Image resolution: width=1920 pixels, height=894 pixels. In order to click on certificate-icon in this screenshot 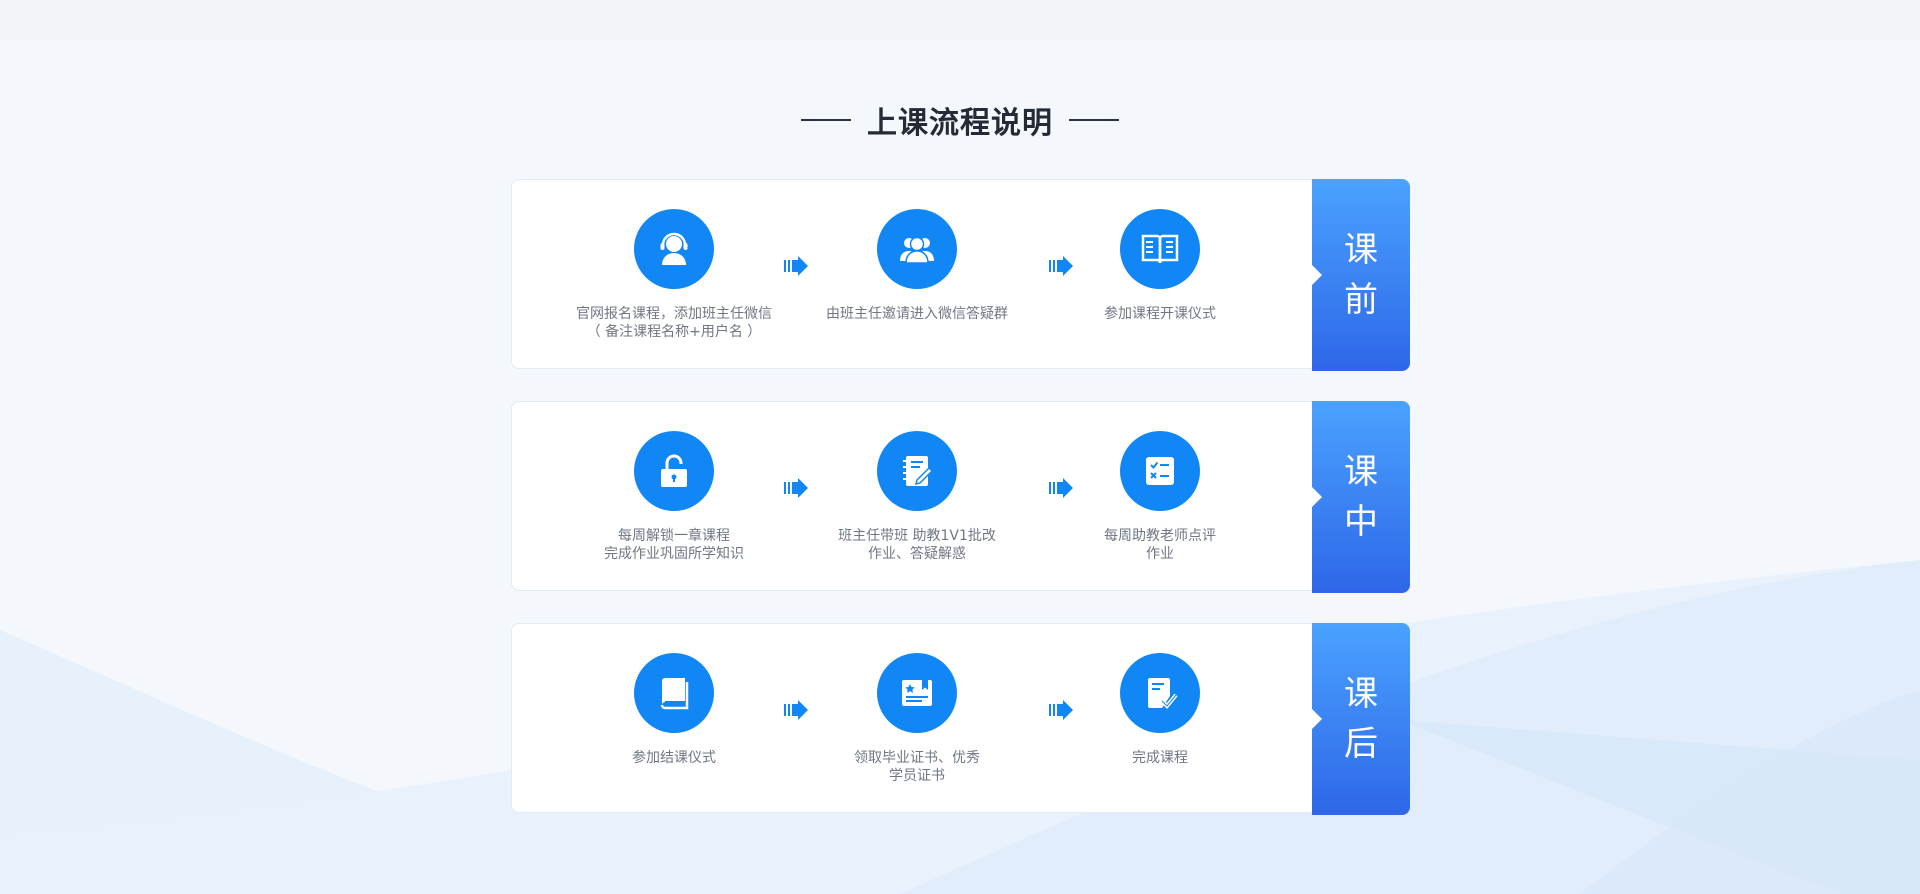, I will do `click(917, 692)`.